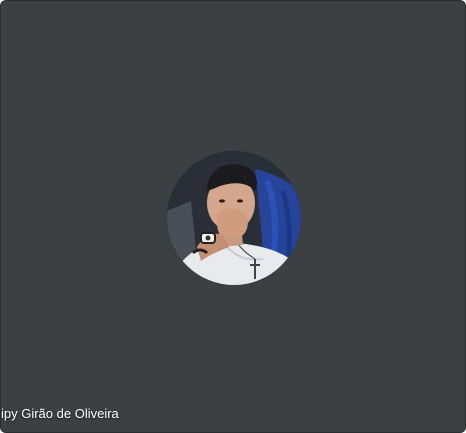 This screenshot has width=466, height=433. Describe the element at coordinates (60, 413) in the screenshot. I see `participant-name-label: ipy Girão de Oliveira` at that location.